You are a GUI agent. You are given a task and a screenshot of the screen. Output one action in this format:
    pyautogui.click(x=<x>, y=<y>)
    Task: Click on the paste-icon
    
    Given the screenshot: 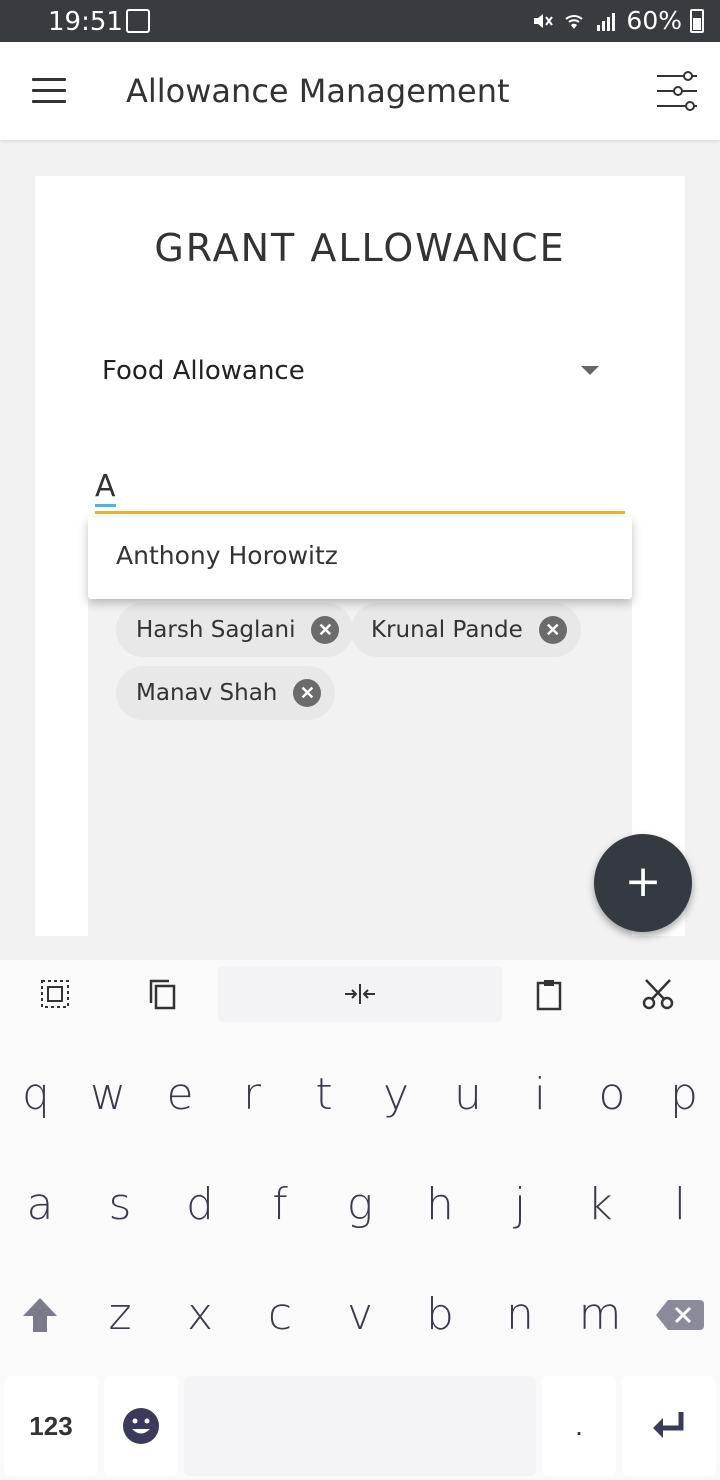 What is the action you would take?
    pyautogui.click(x=549, y=994)
    